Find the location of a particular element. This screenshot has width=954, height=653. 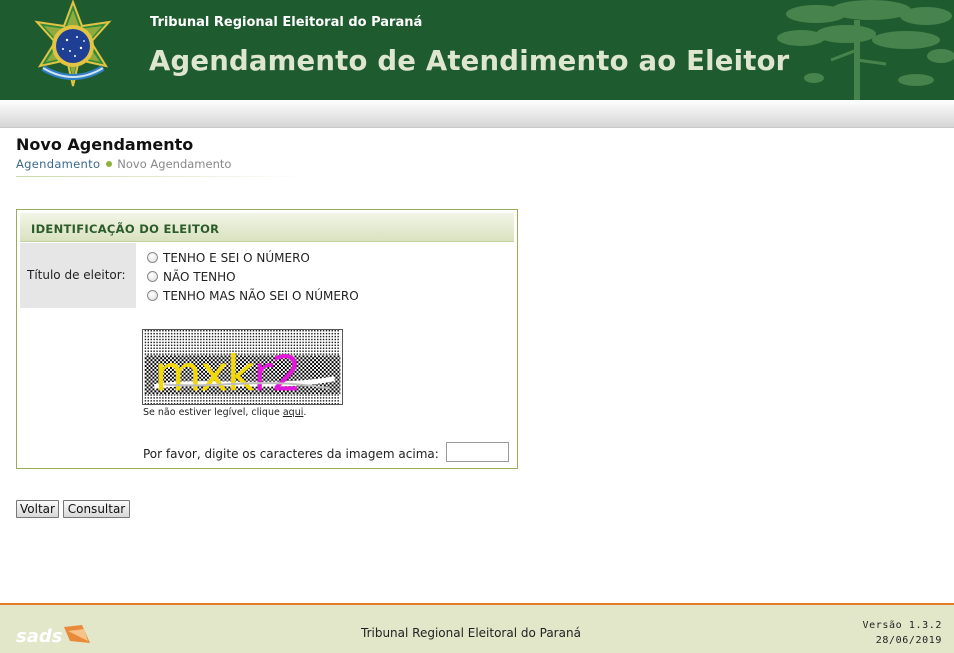

breadcrumb-link-agendamento: Agendamento is located at coordinates (58, 164).